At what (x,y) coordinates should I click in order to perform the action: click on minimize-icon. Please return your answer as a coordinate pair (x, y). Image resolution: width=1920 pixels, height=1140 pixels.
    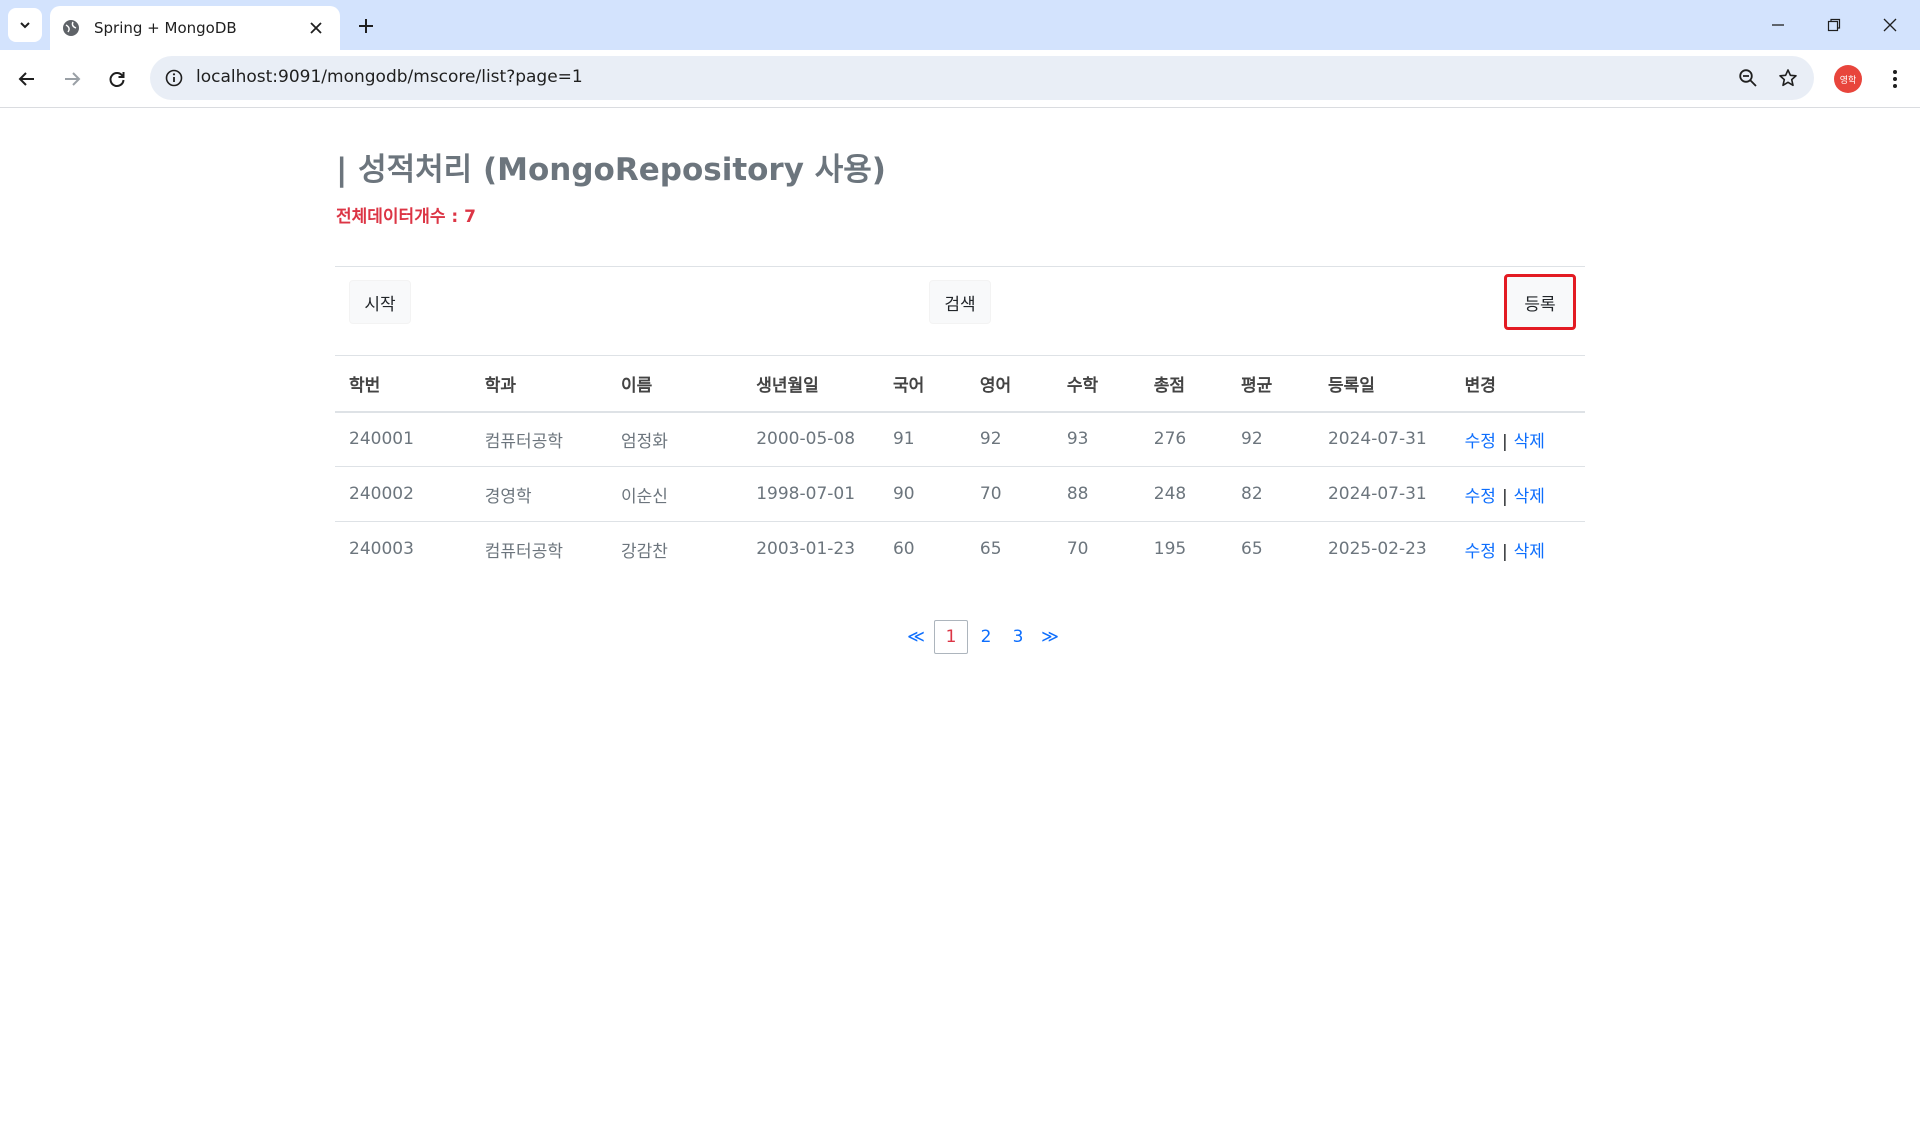
    Looking at the image, I should click on (1778, 25).